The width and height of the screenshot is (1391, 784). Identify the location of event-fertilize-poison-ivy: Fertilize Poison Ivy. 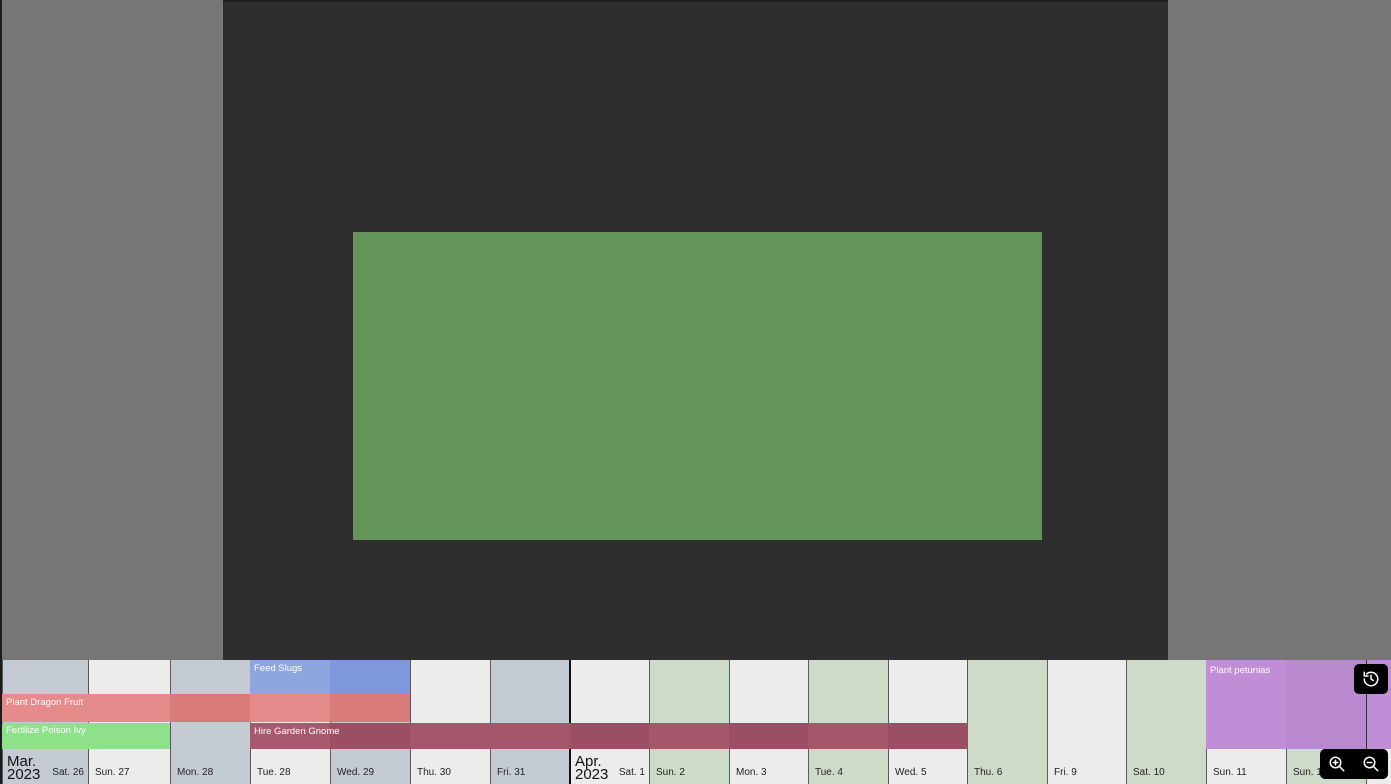
(86, 736).